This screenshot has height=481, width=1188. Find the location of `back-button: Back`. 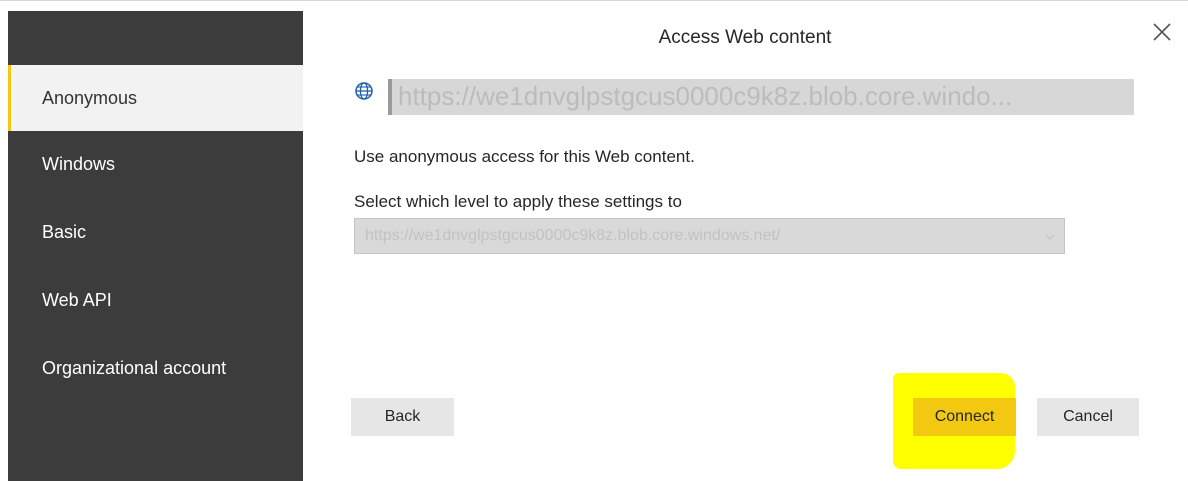

back-button: Back is located at coordinates (402, 417).